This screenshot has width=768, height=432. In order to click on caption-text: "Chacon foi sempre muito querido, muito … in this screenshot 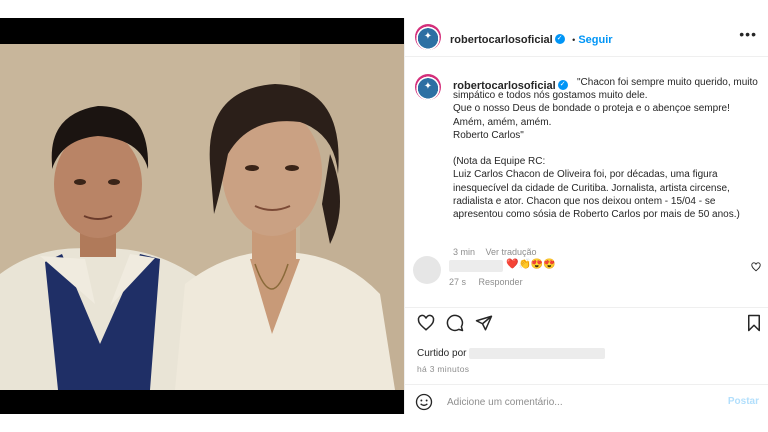, I will do `click(605, 149)`.